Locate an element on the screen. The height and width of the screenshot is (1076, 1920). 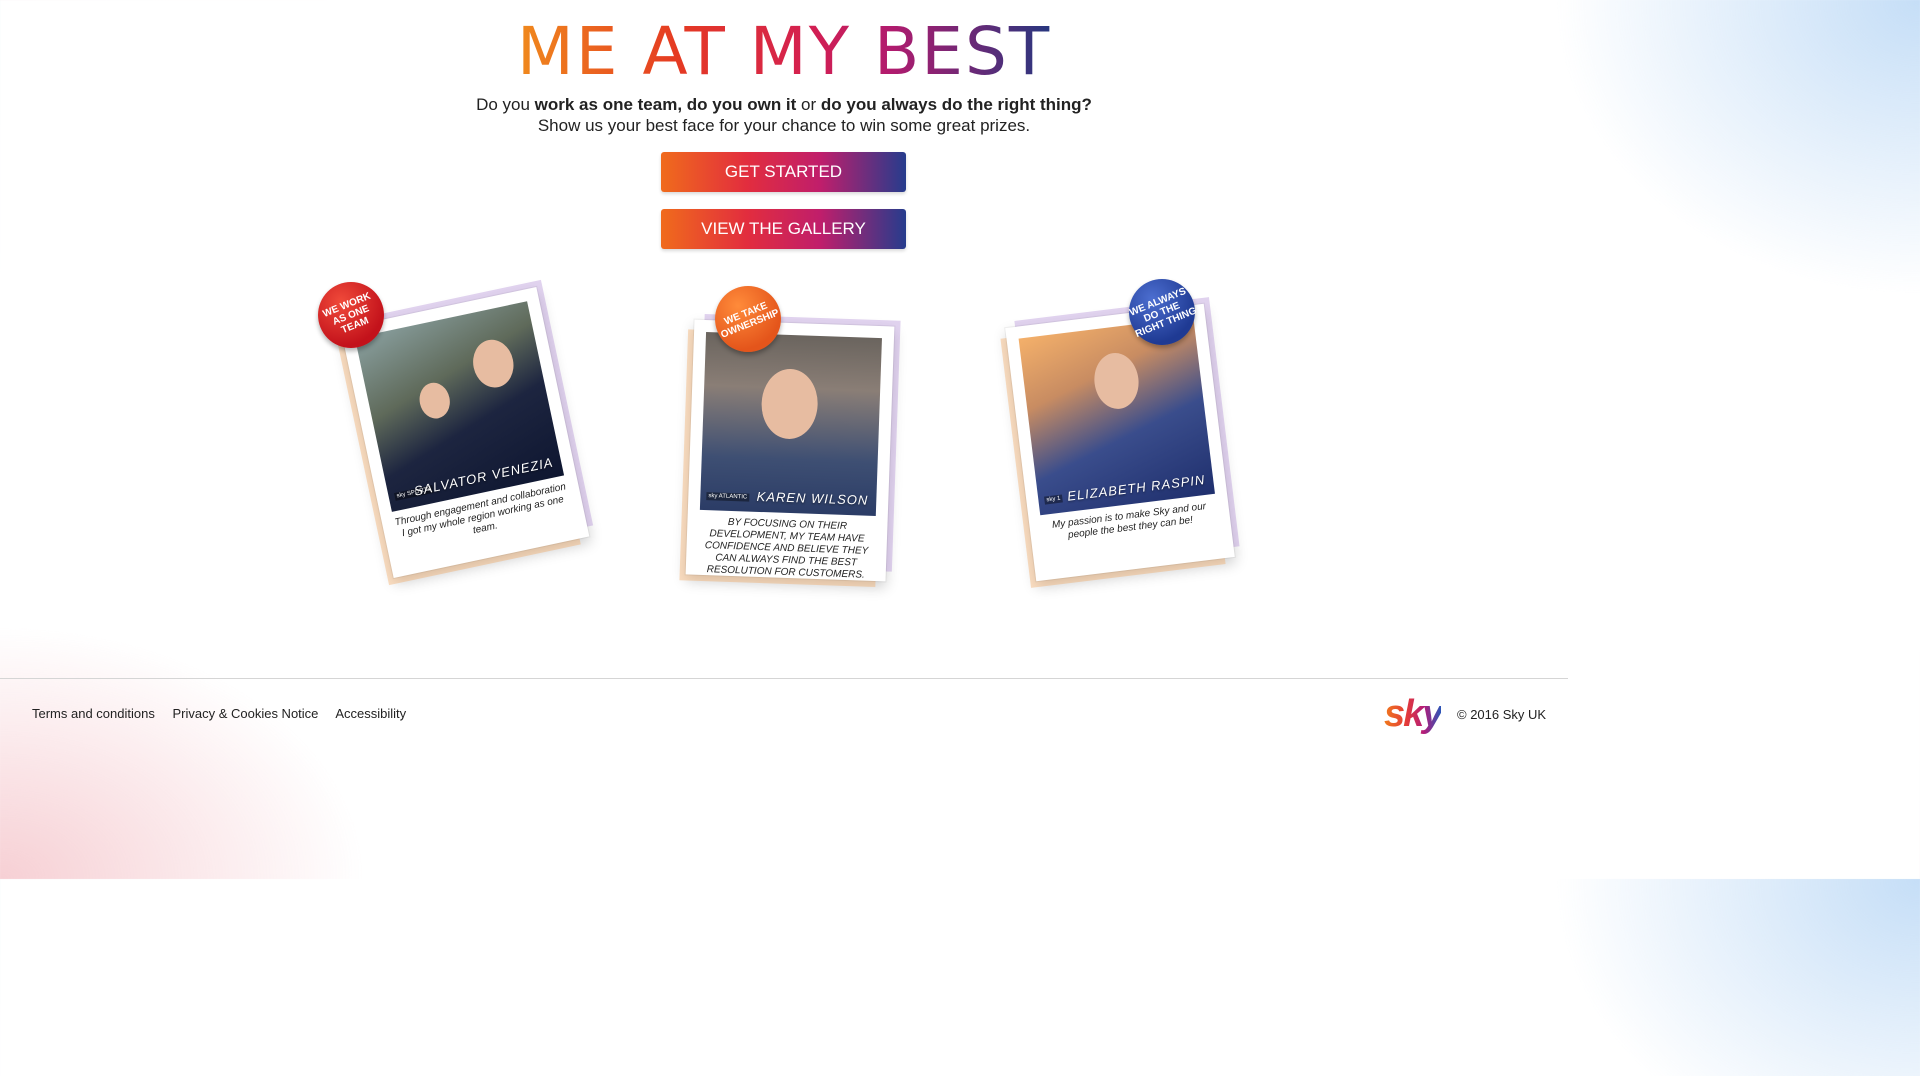
channel-logo: sky ATLANTIC is located at coordinates (728, 497).